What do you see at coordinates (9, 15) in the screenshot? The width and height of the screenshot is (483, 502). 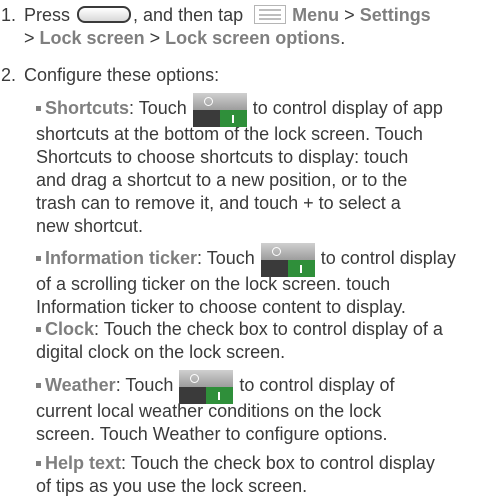 I see `step-number: 1.` at bounding box center [9, 15].